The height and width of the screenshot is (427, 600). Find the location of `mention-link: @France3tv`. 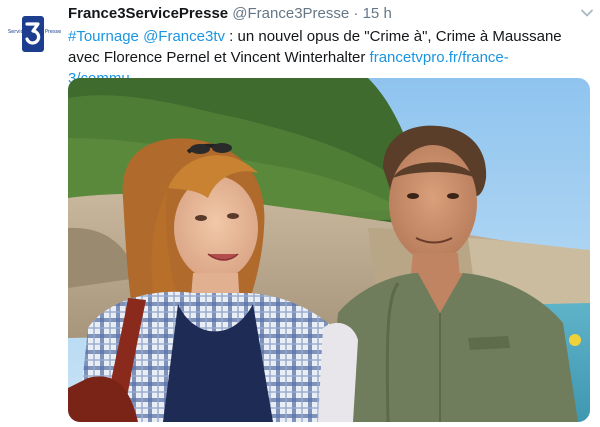

mention-link: @France3tv is located at coordinates (184, 36).